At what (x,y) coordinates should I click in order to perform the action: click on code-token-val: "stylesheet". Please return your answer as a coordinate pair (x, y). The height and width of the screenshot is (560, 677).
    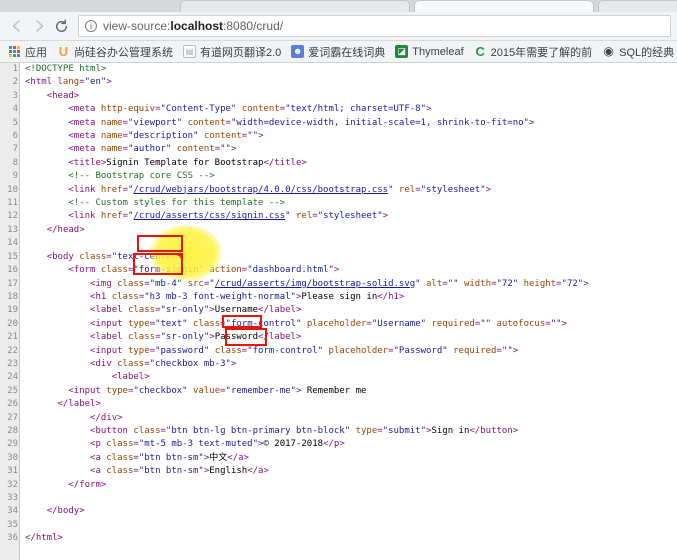
    Looking at the image, I should click on (350, 216).